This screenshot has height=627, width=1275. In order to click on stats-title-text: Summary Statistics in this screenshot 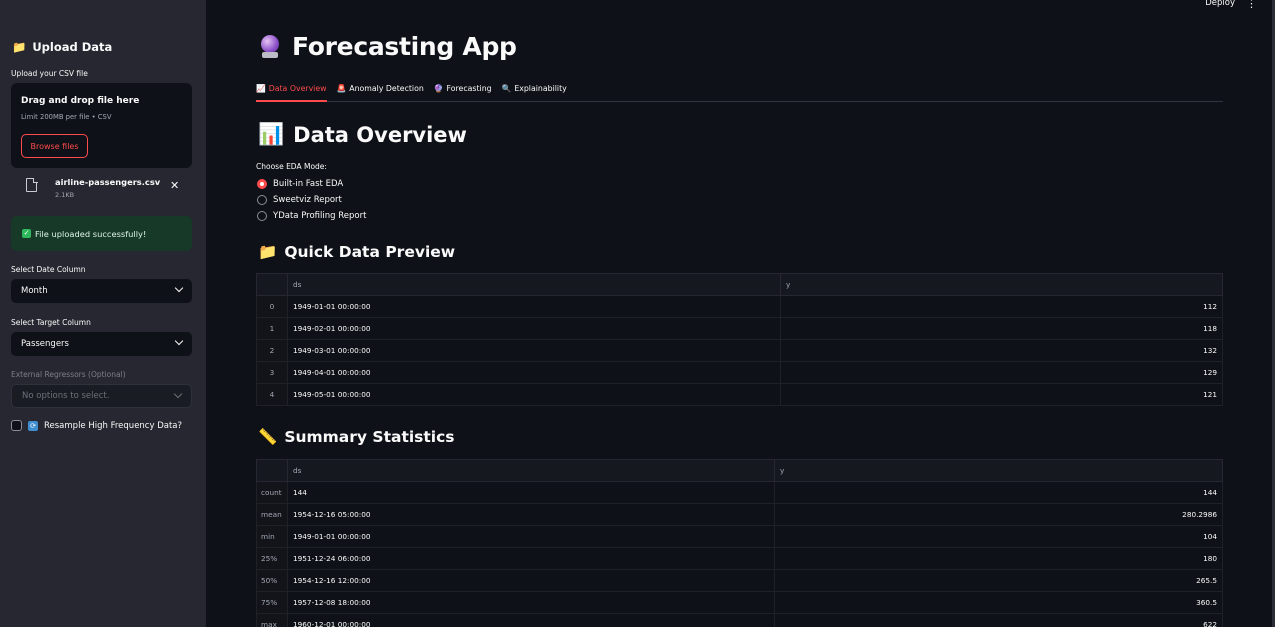, I will do `click(369, 437)`.